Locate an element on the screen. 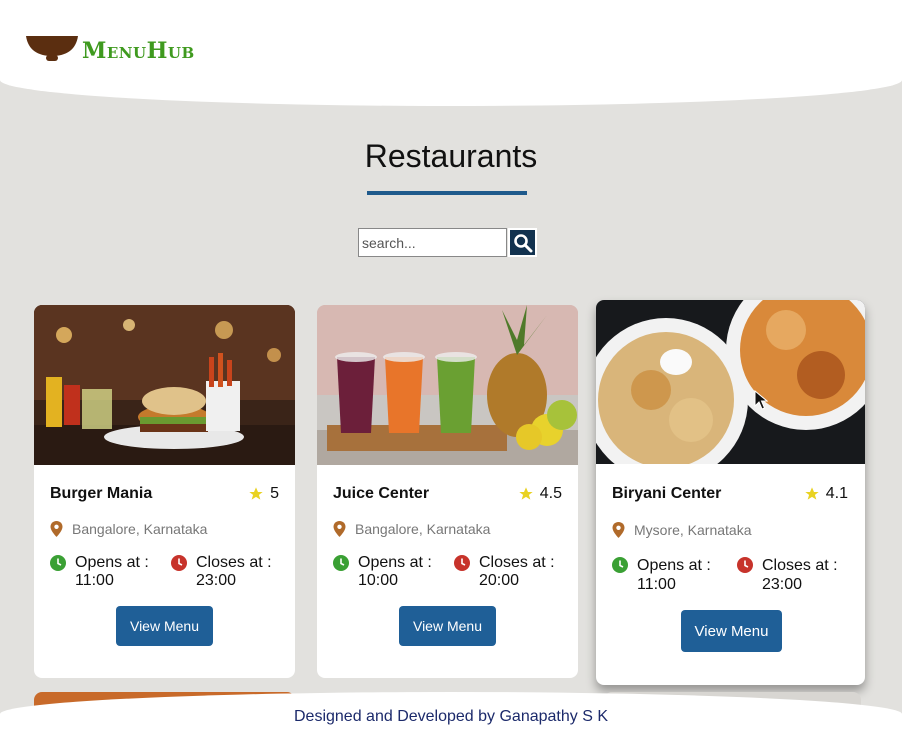 The image size is (902, 737). rating-value: 5 is located at coordinates (274, 493).